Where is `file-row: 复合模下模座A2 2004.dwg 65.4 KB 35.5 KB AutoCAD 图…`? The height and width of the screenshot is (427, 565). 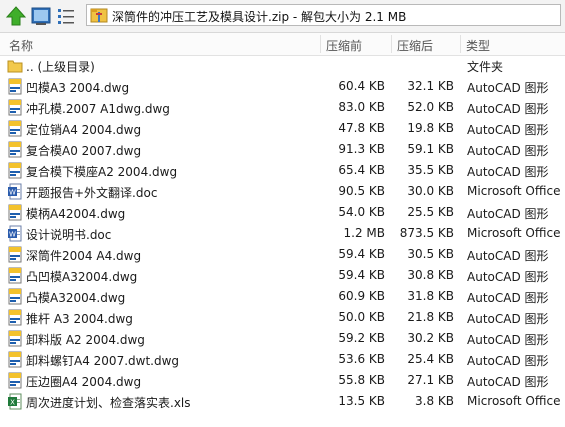
file-row: 复合模下模座A2 2004.dwg 65.4 KB 35.5 KB AutoCAD 图… is located at coordinates (282, 170).